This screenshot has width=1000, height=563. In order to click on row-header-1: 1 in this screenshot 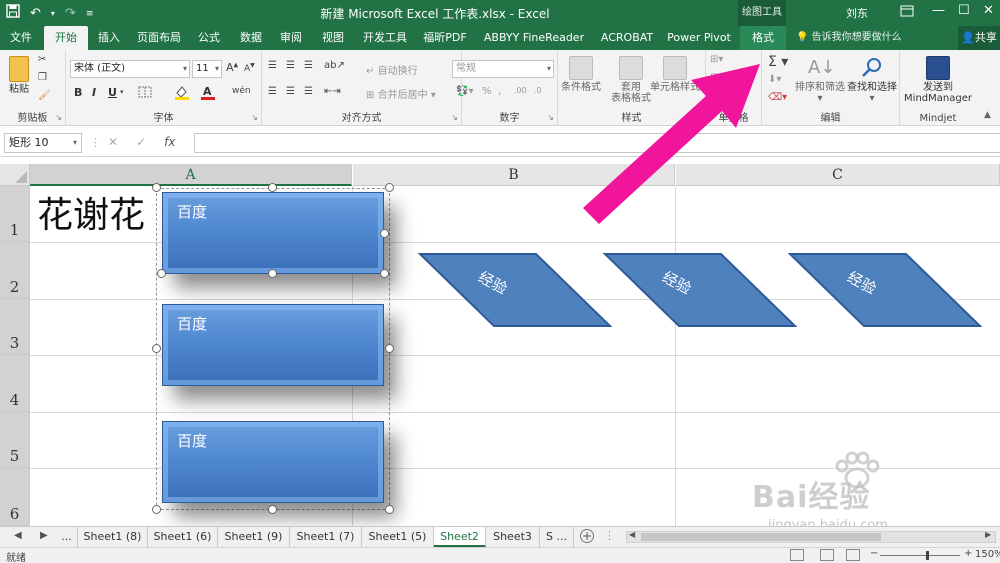, I will do `click(15, 214)`.